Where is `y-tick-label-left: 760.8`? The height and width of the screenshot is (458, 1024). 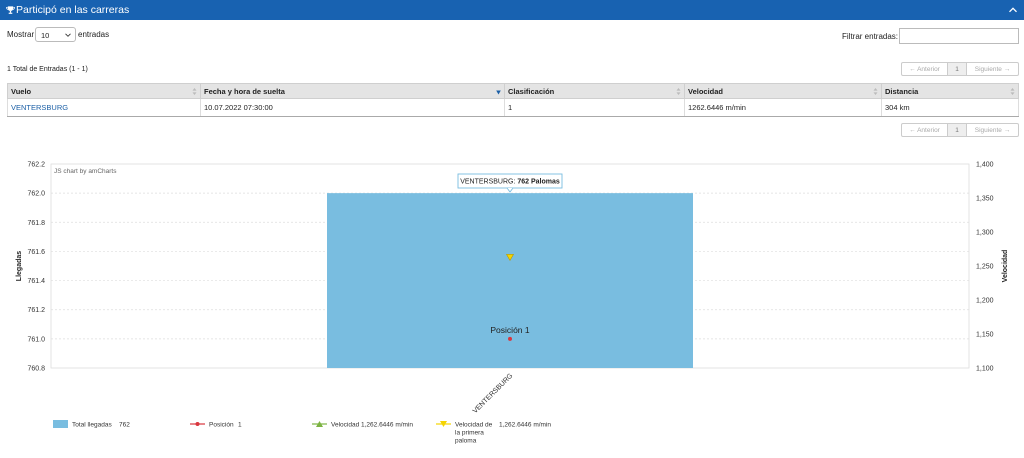
y-tick-label-left: 760.8 is located at coordinates (36, 369).